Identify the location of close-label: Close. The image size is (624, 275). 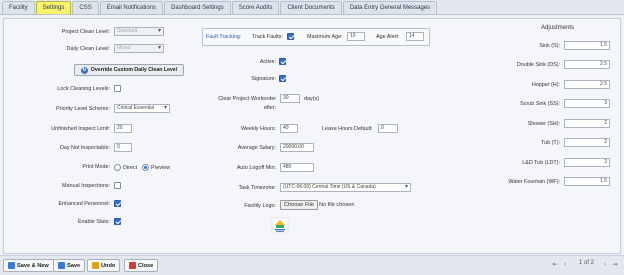
(146, 265).